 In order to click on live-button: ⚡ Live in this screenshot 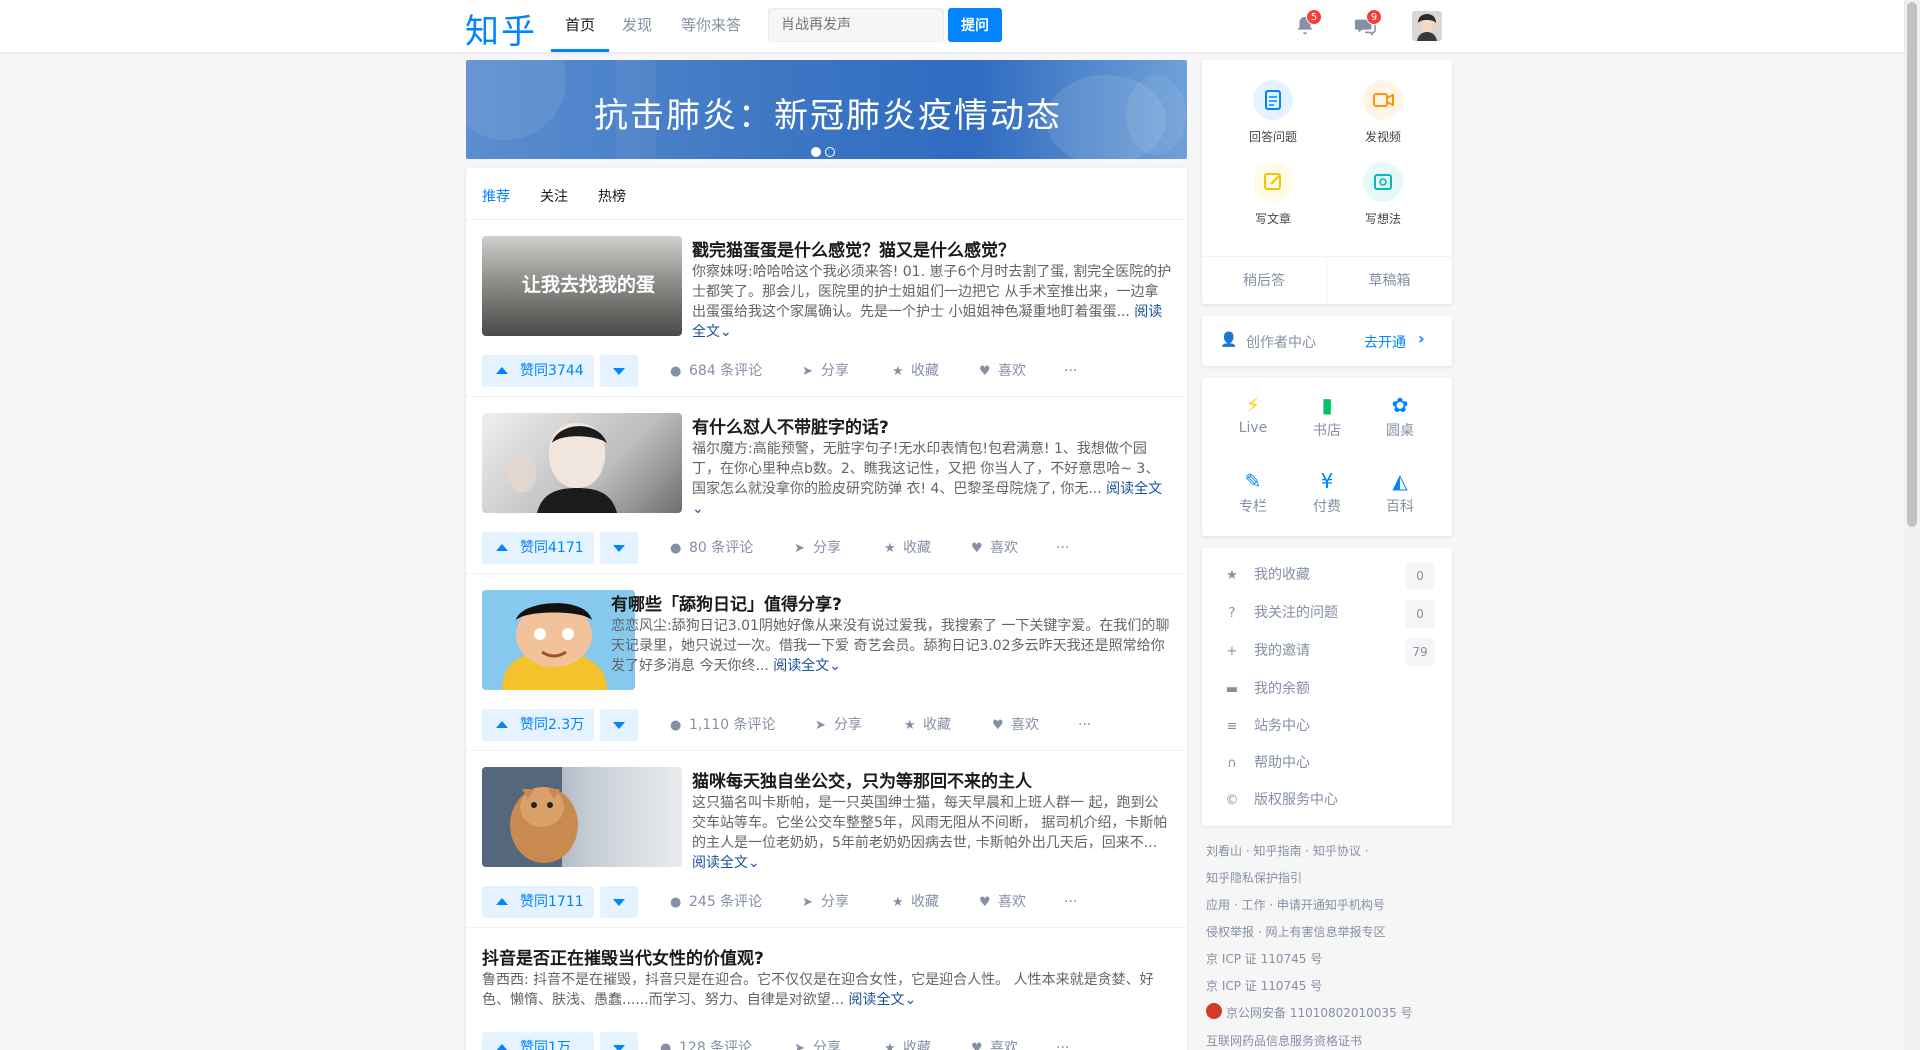, I will do `click(1253, 413)`.